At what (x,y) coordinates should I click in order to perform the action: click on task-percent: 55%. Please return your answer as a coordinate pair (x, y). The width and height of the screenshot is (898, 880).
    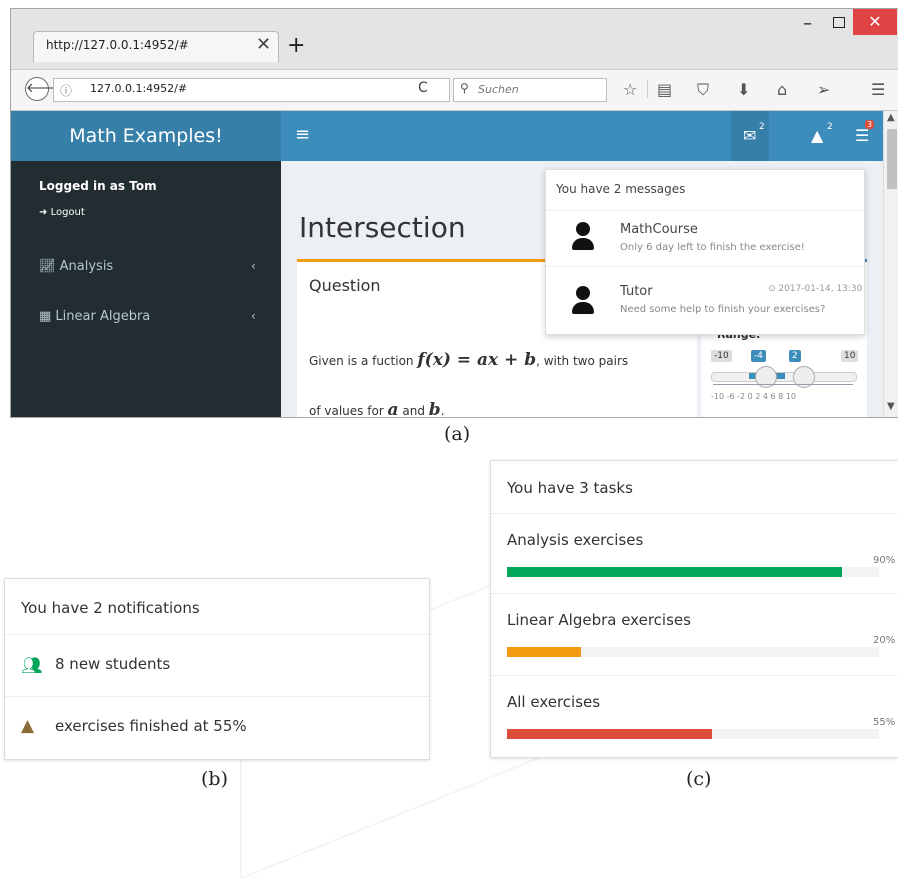
    Looking at the image, I should click on (884, 722).